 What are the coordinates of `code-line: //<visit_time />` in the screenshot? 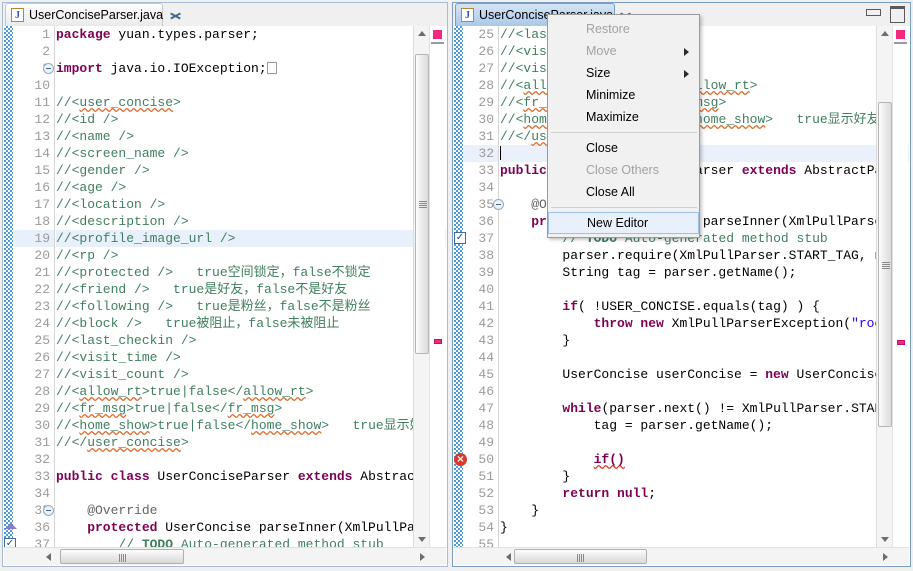 It's located at (251, 357).